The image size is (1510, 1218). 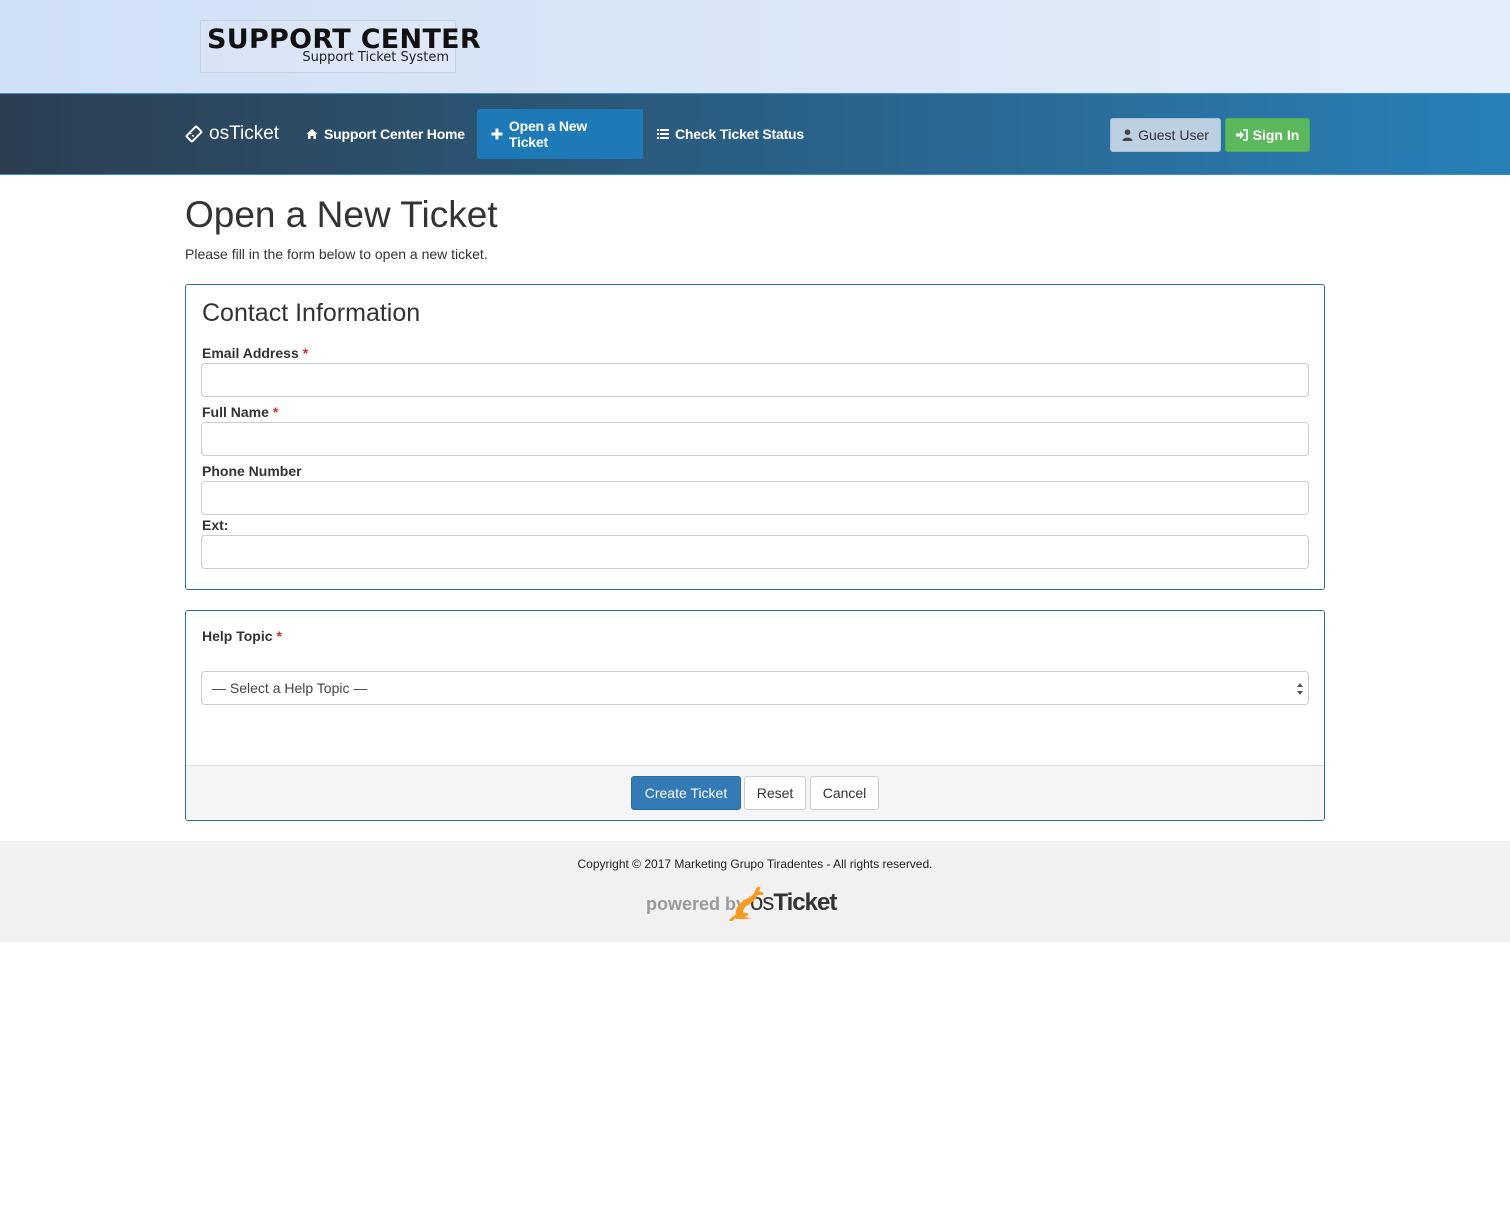 I want to click on list-icon, so click(x=663, y=134).